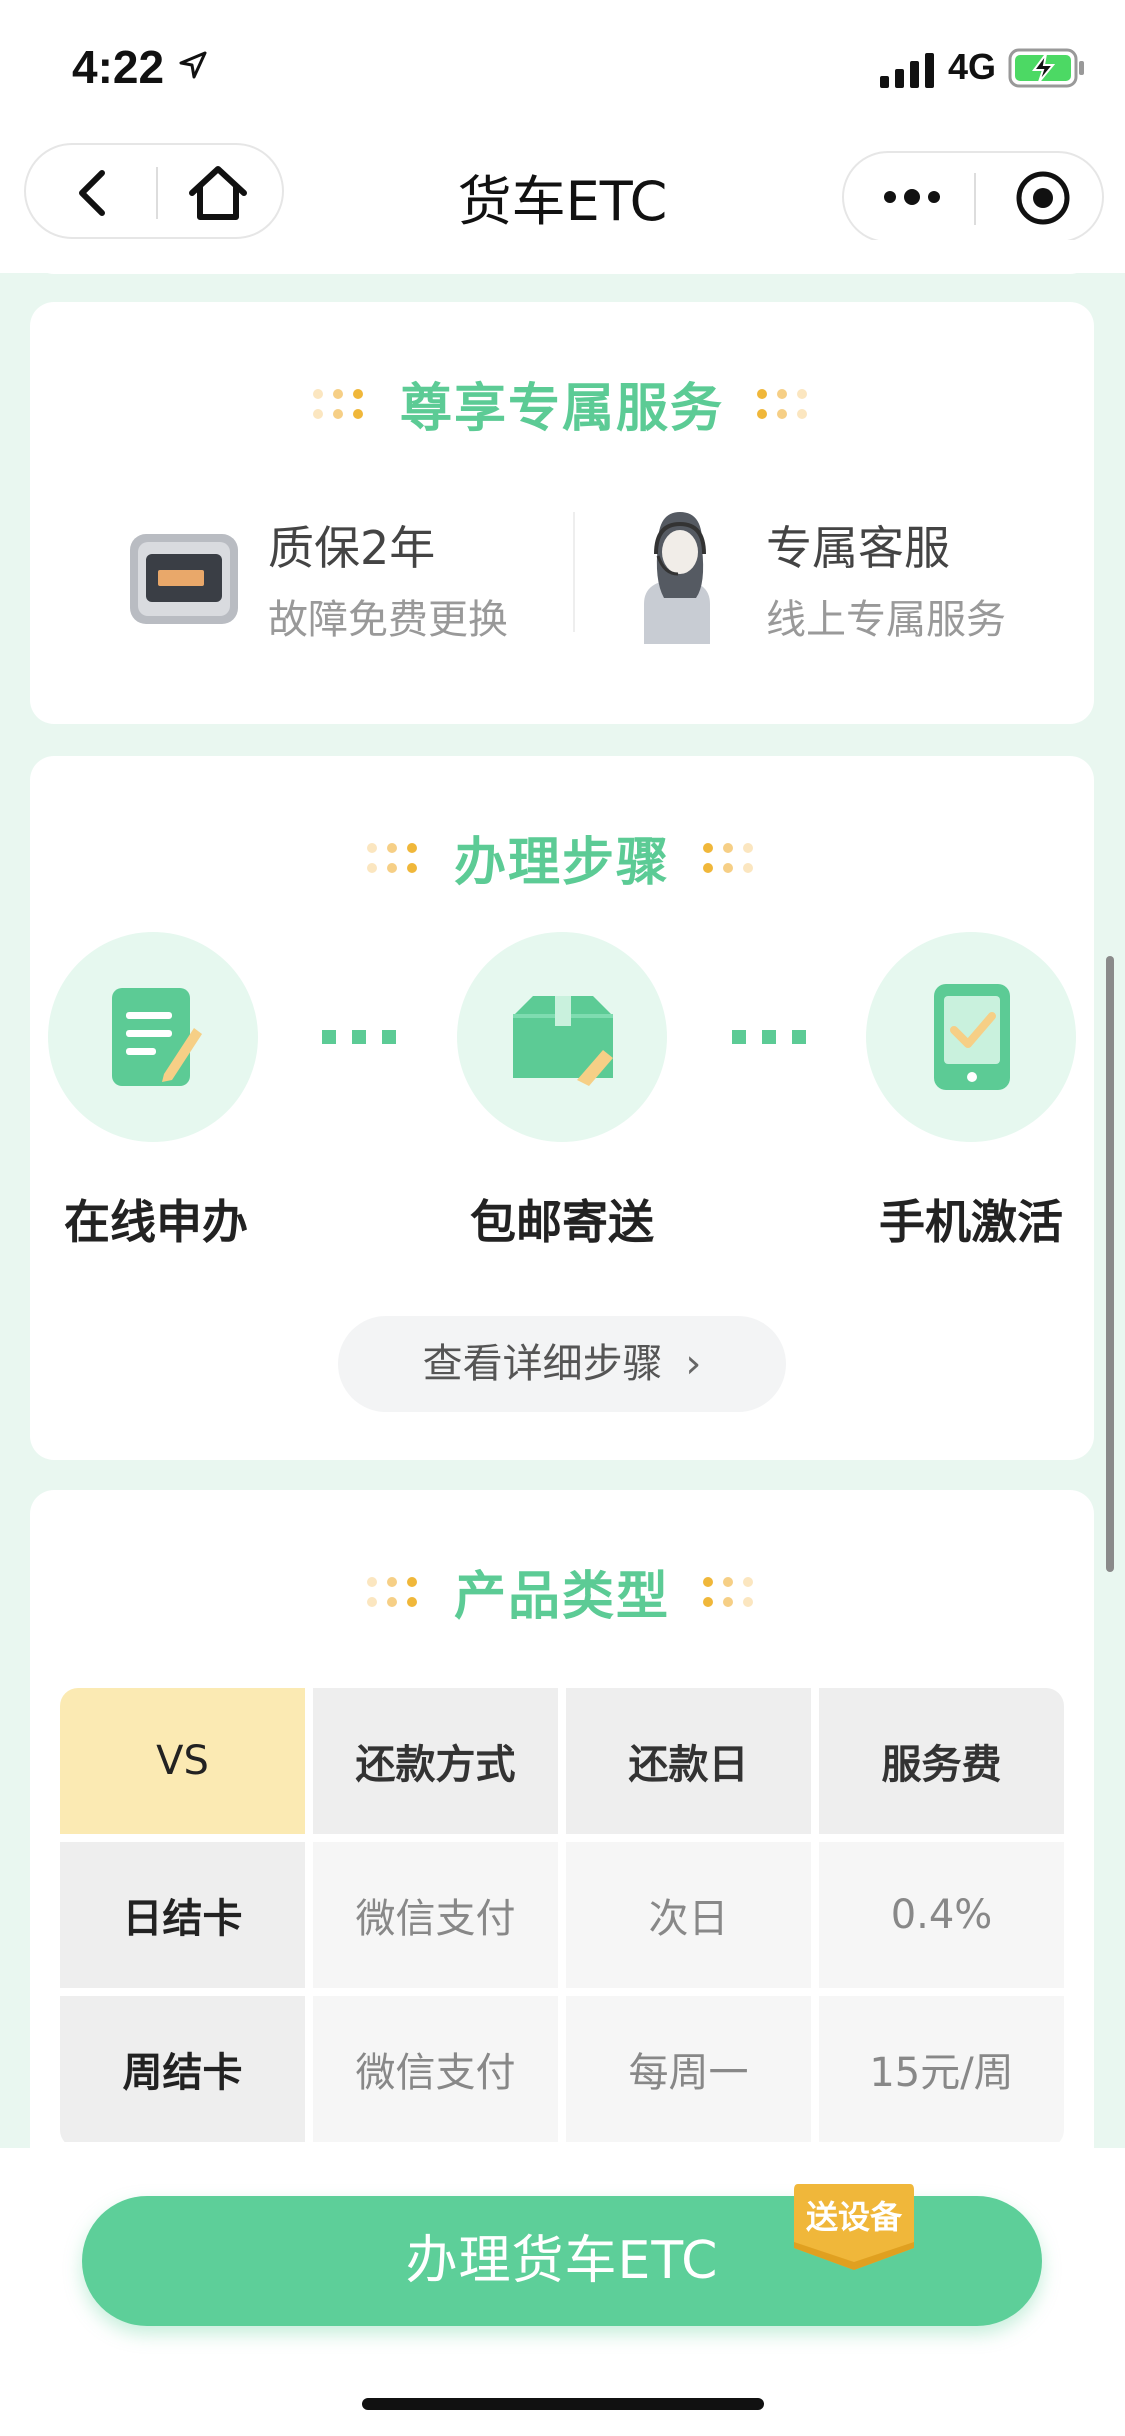 This screenshot has height=2436, width=1125. Describe the element at coordinates (886, 620) in the screenshot. I see `service-subtitle: 线上专属服务` at that location.